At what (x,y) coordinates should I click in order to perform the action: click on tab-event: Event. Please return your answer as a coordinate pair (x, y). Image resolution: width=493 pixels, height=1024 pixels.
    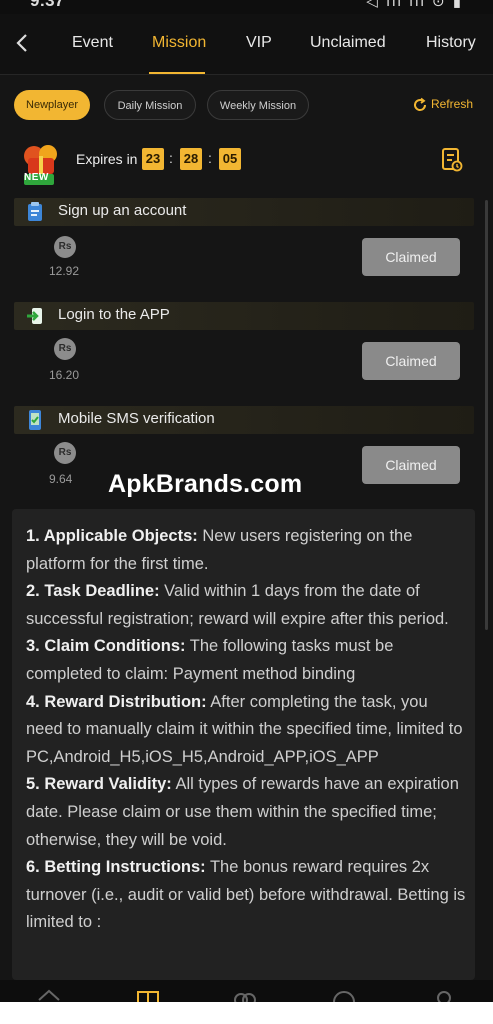
    Looking at the image, I should click on (92, 43).